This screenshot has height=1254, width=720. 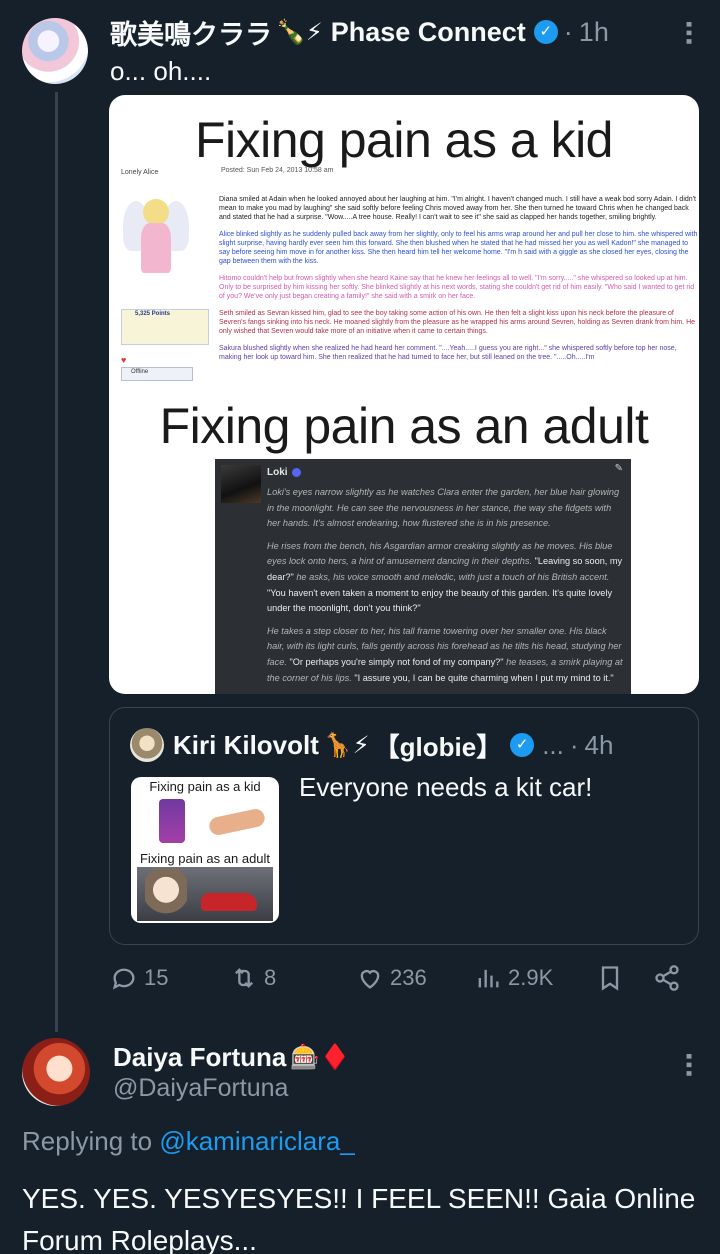 What do you see at coordinates (140, 172) in the screenshot?
I see `forum-username: Lonely Alice` at bounding box center [140, 172].